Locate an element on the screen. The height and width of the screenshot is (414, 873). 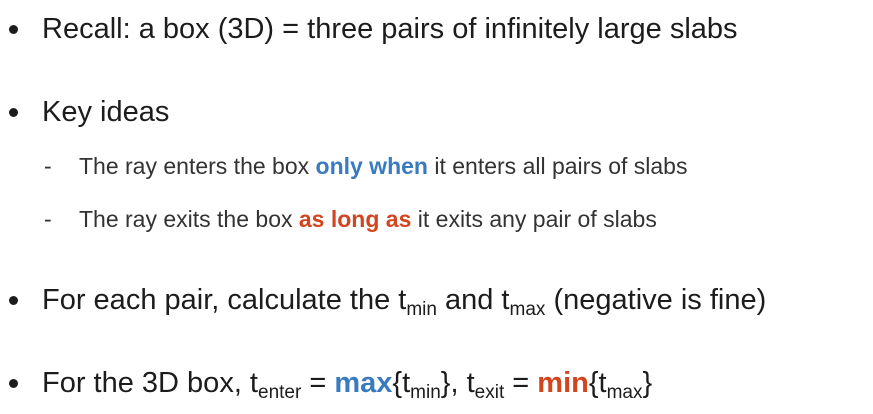
box-min-subscript: min is located at coordinates (425, 392).